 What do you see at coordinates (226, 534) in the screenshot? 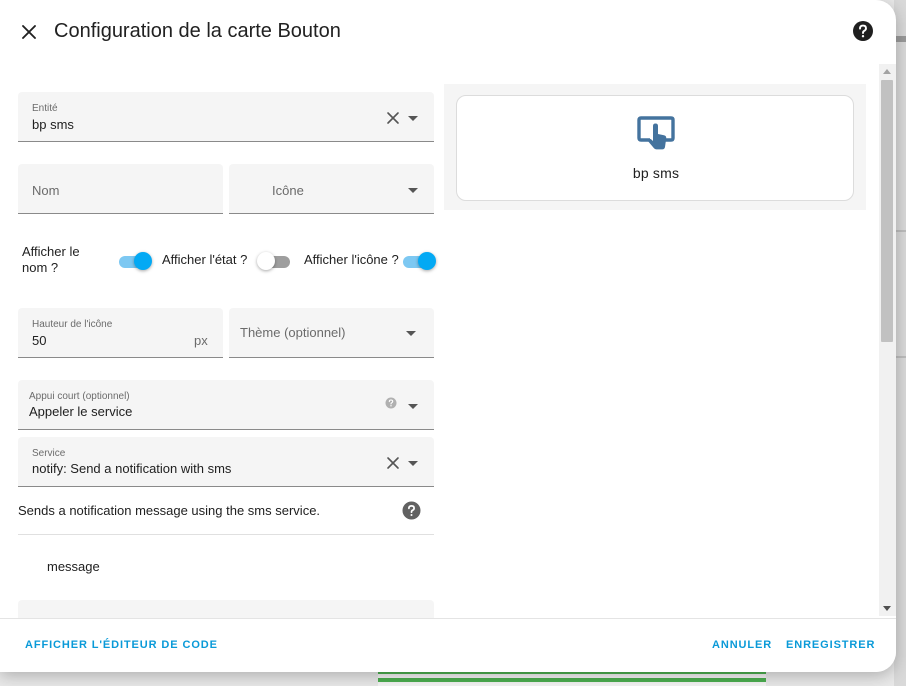
I see `divider` at bounding box center [226, 534].